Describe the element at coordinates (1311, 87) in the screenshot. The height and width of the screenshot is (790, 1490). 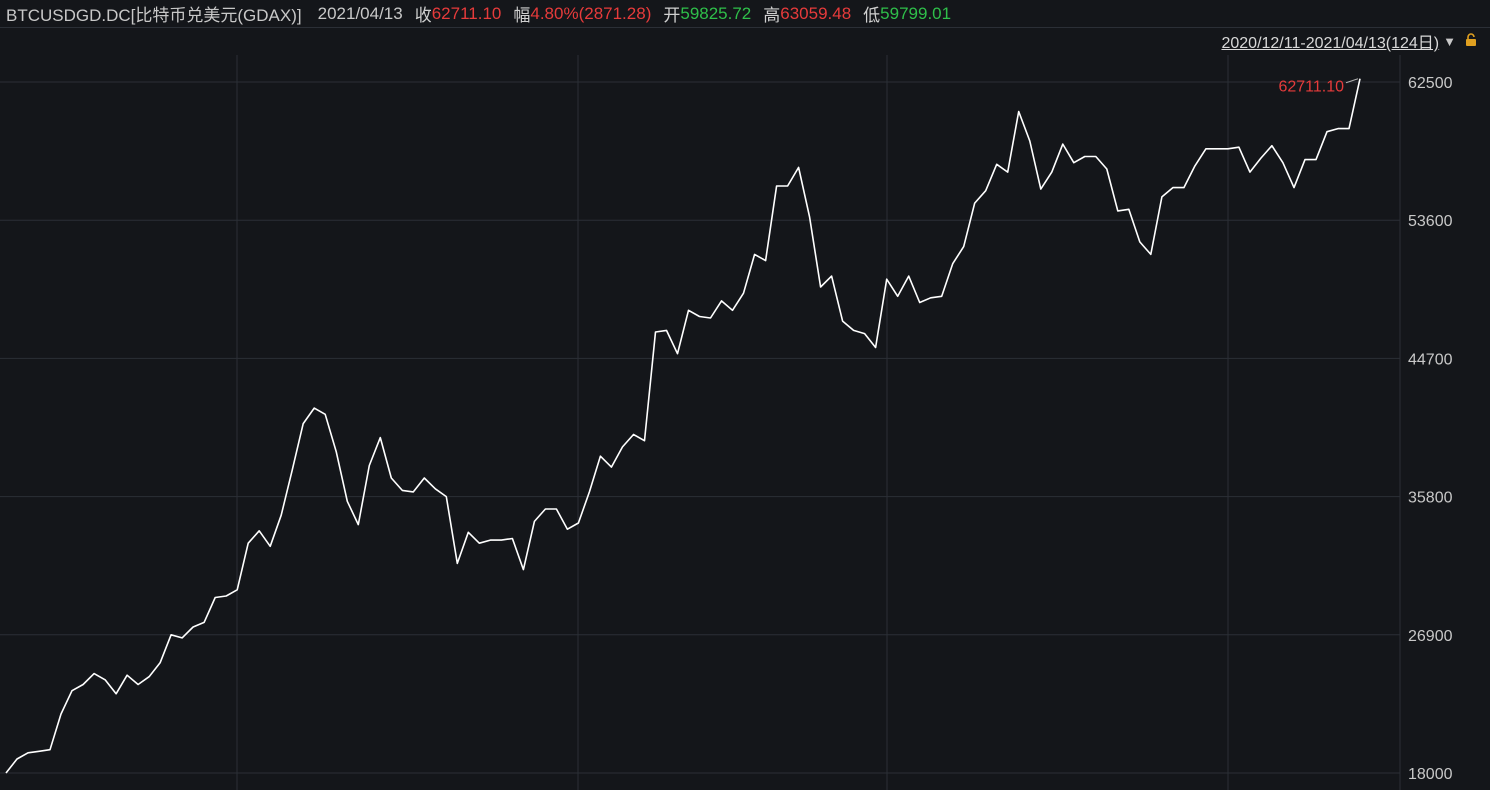
I see `last-price-label: 62711.10` at that location.